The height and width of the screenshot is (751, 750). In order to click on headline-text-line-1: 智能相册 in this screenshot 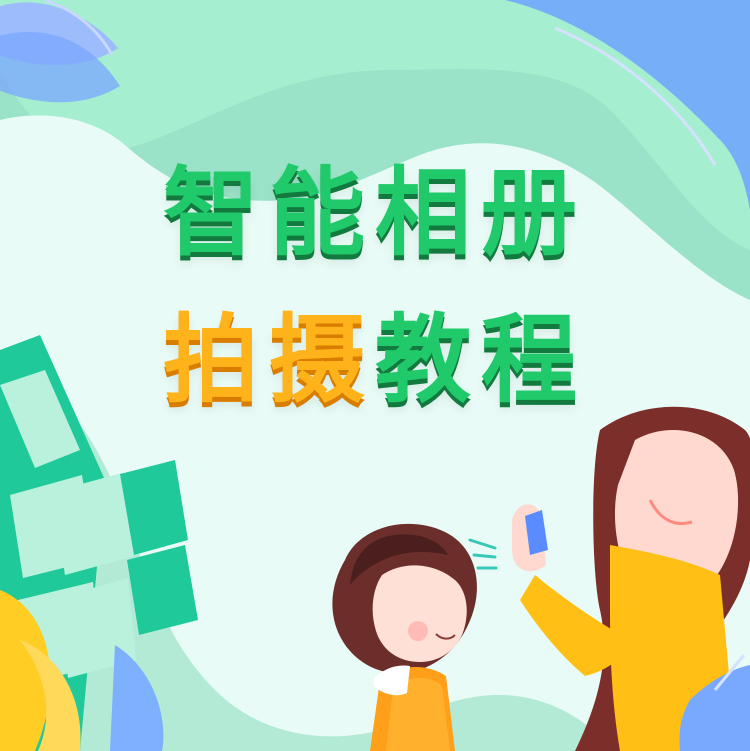, I will do `click(375, 213)`.